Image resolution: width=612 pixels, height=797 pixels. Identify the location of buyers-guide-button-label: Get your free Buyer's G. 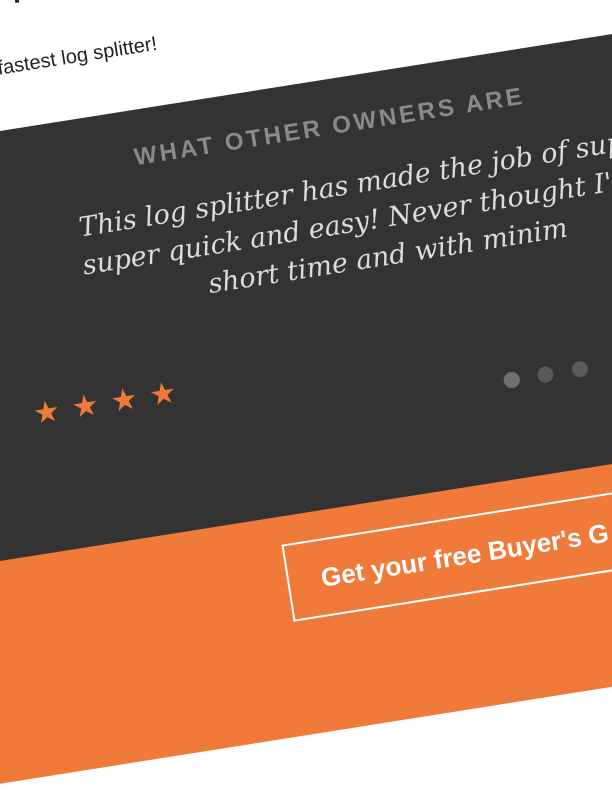
(464, 555).